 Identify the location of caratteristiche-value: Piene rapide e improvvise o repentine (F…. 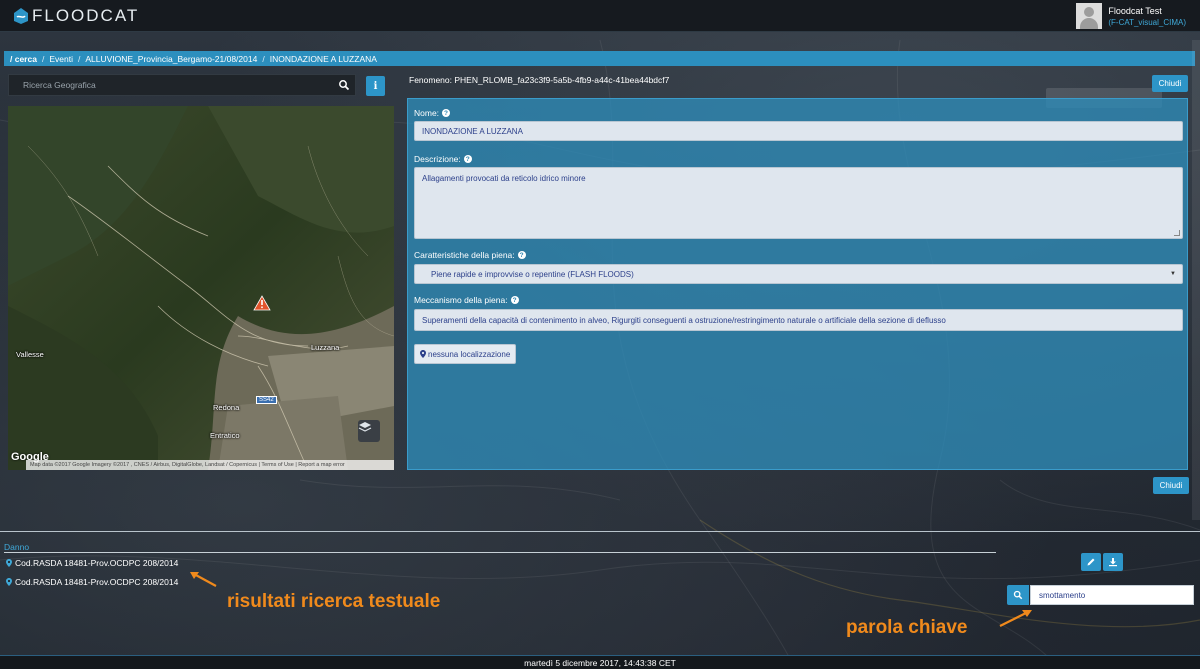
(532, 274).